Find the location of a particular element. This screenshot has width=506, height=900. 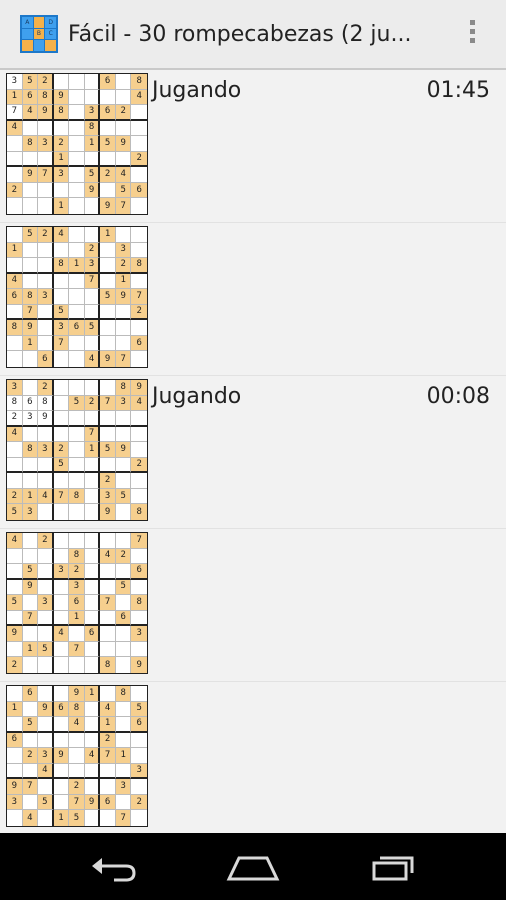

home-icon is located at coordinates (253, 866).